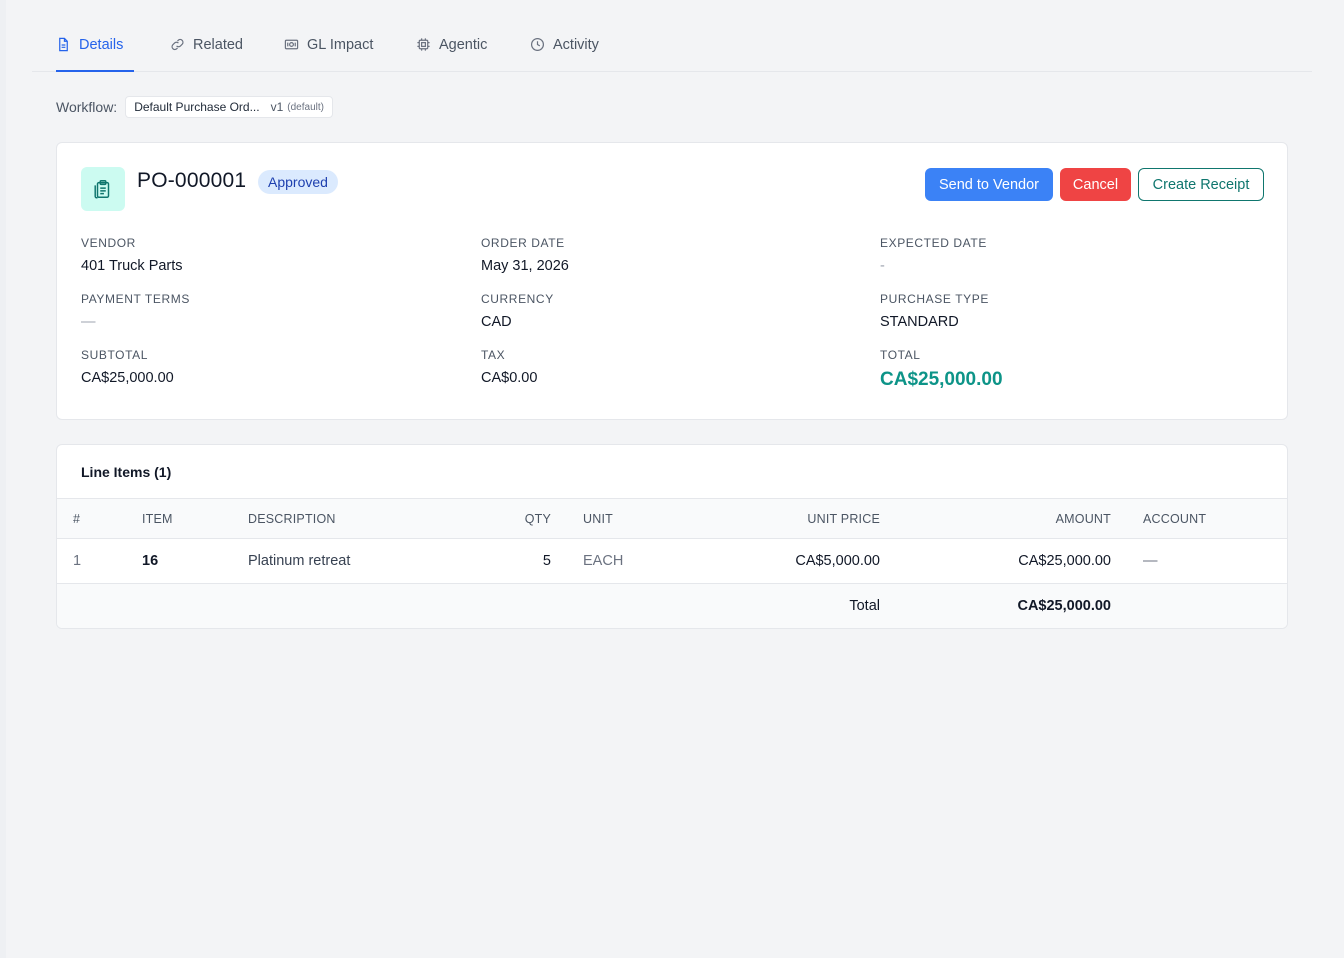 The width and height of the screenshot is (1344, 958). Describe the element at coordinates (77, 561) in the screenshot. I see `cell-number: 1` at that location.